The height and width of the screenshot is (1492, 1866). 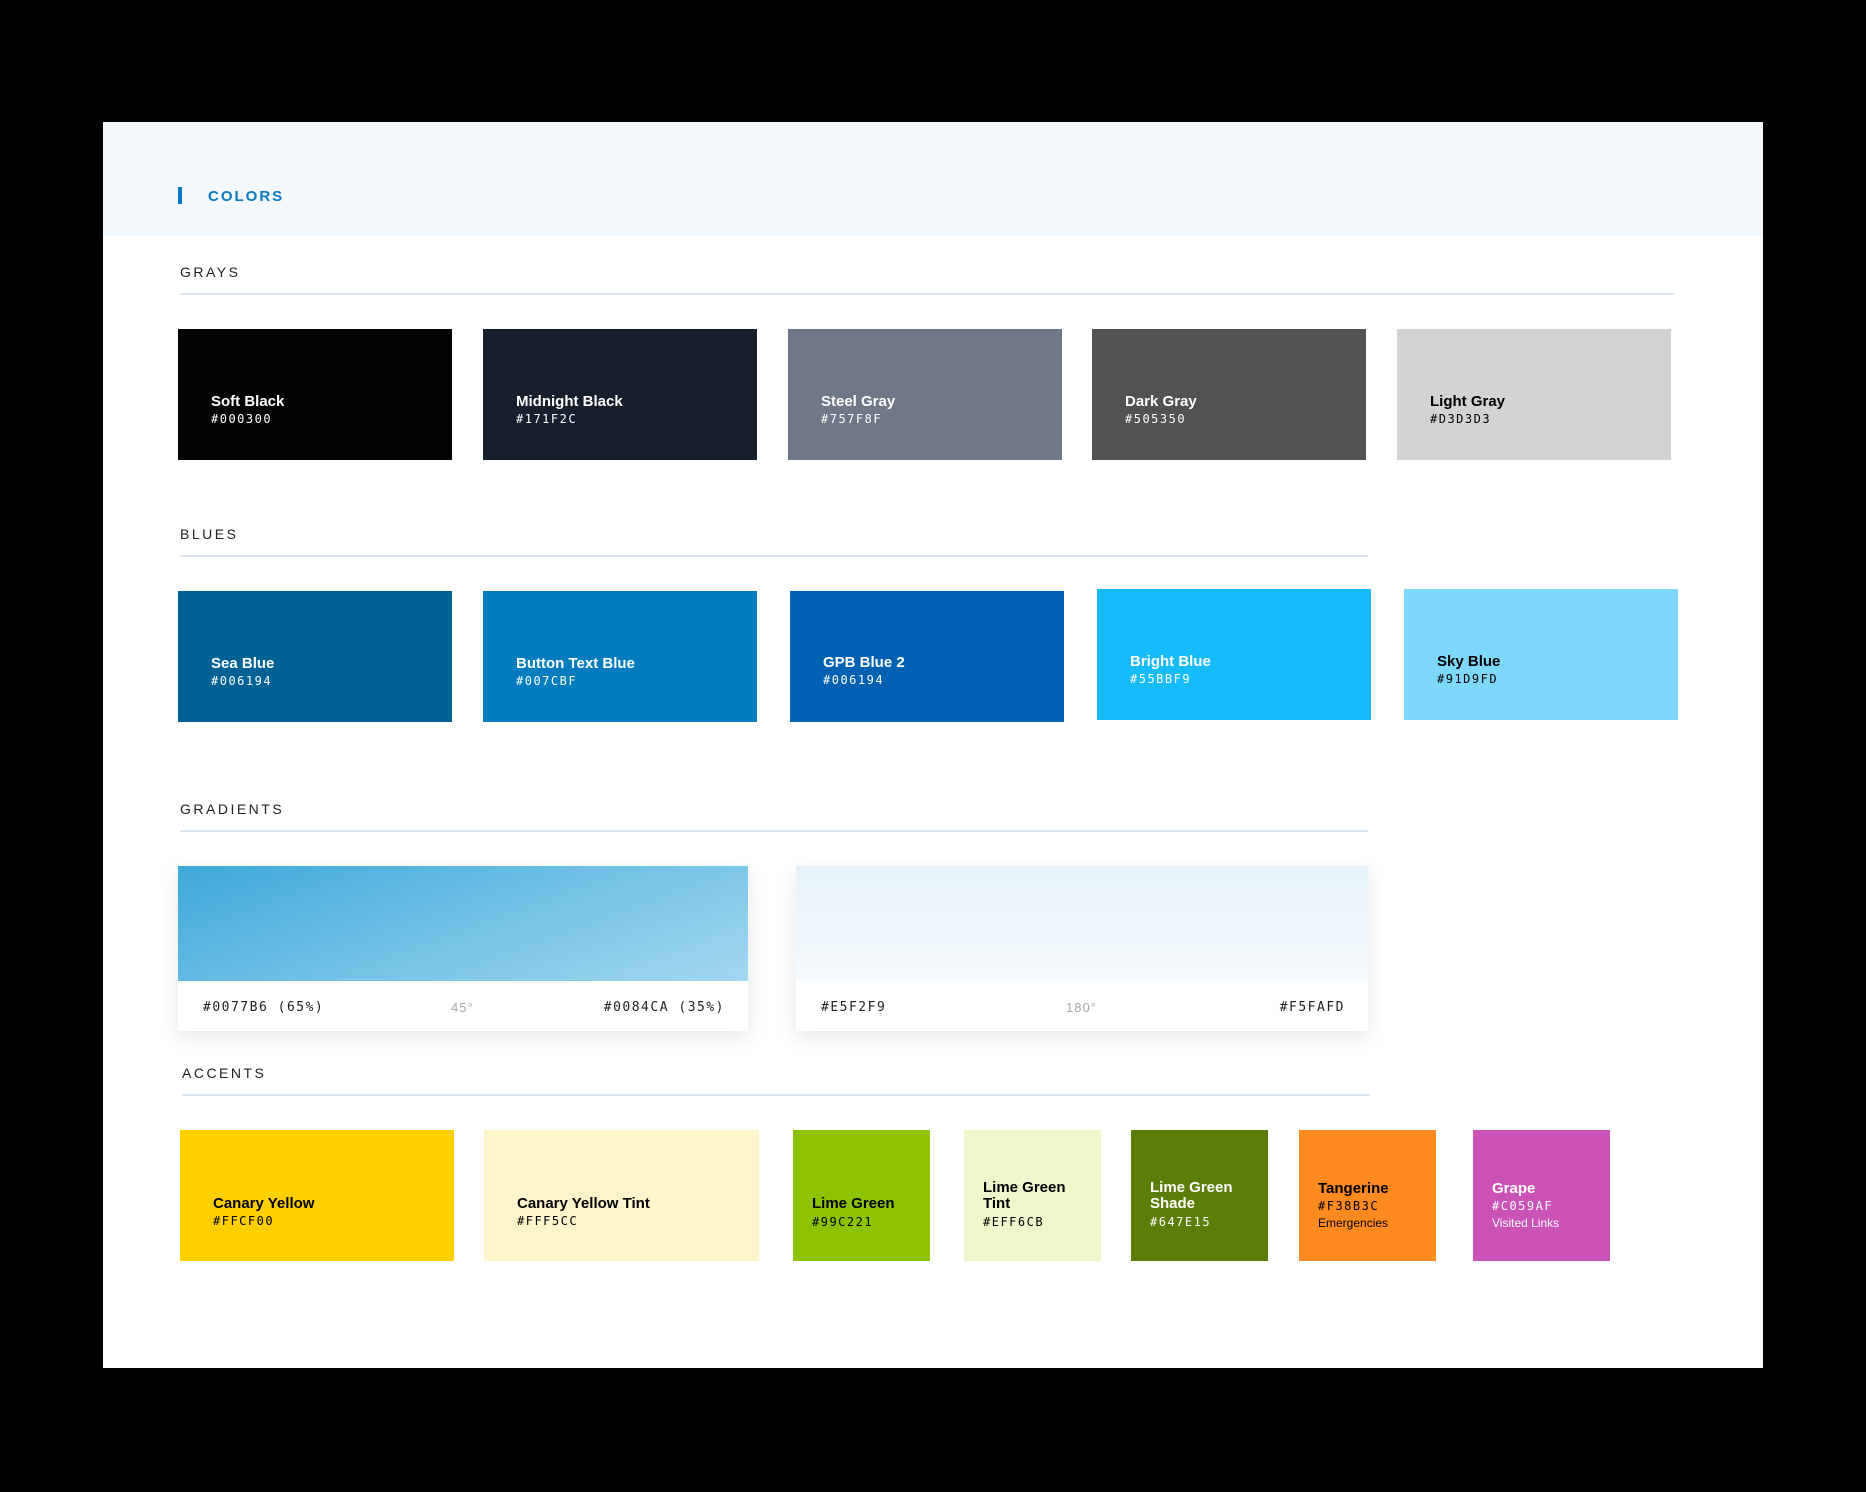 I want to click on swatch-name: Grape, so click(x=1514, y=1188).